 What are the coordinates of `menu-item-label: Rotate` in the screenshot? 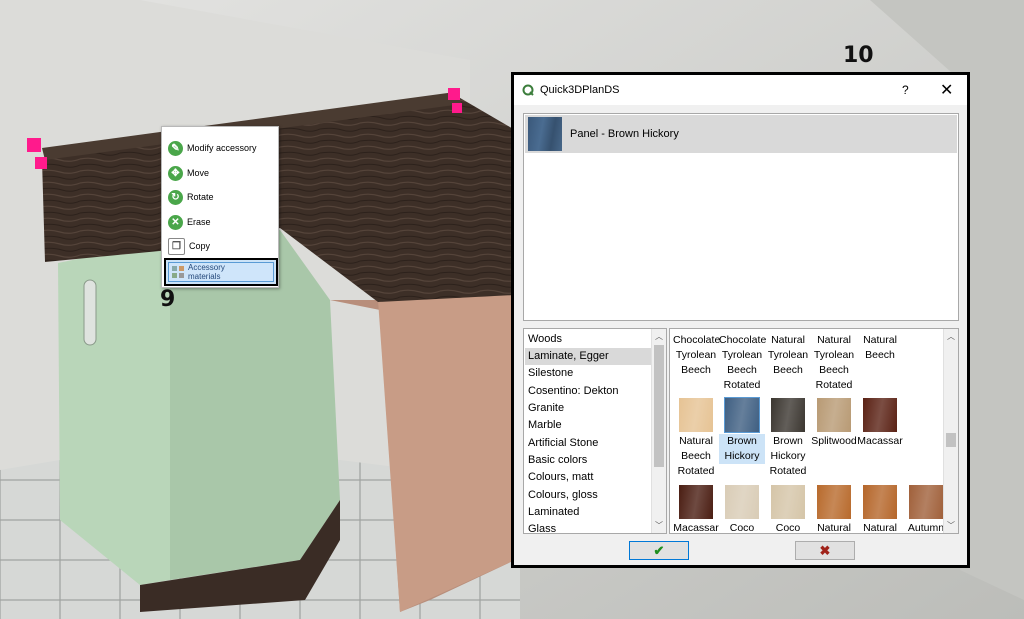 It's located at (200, 197).